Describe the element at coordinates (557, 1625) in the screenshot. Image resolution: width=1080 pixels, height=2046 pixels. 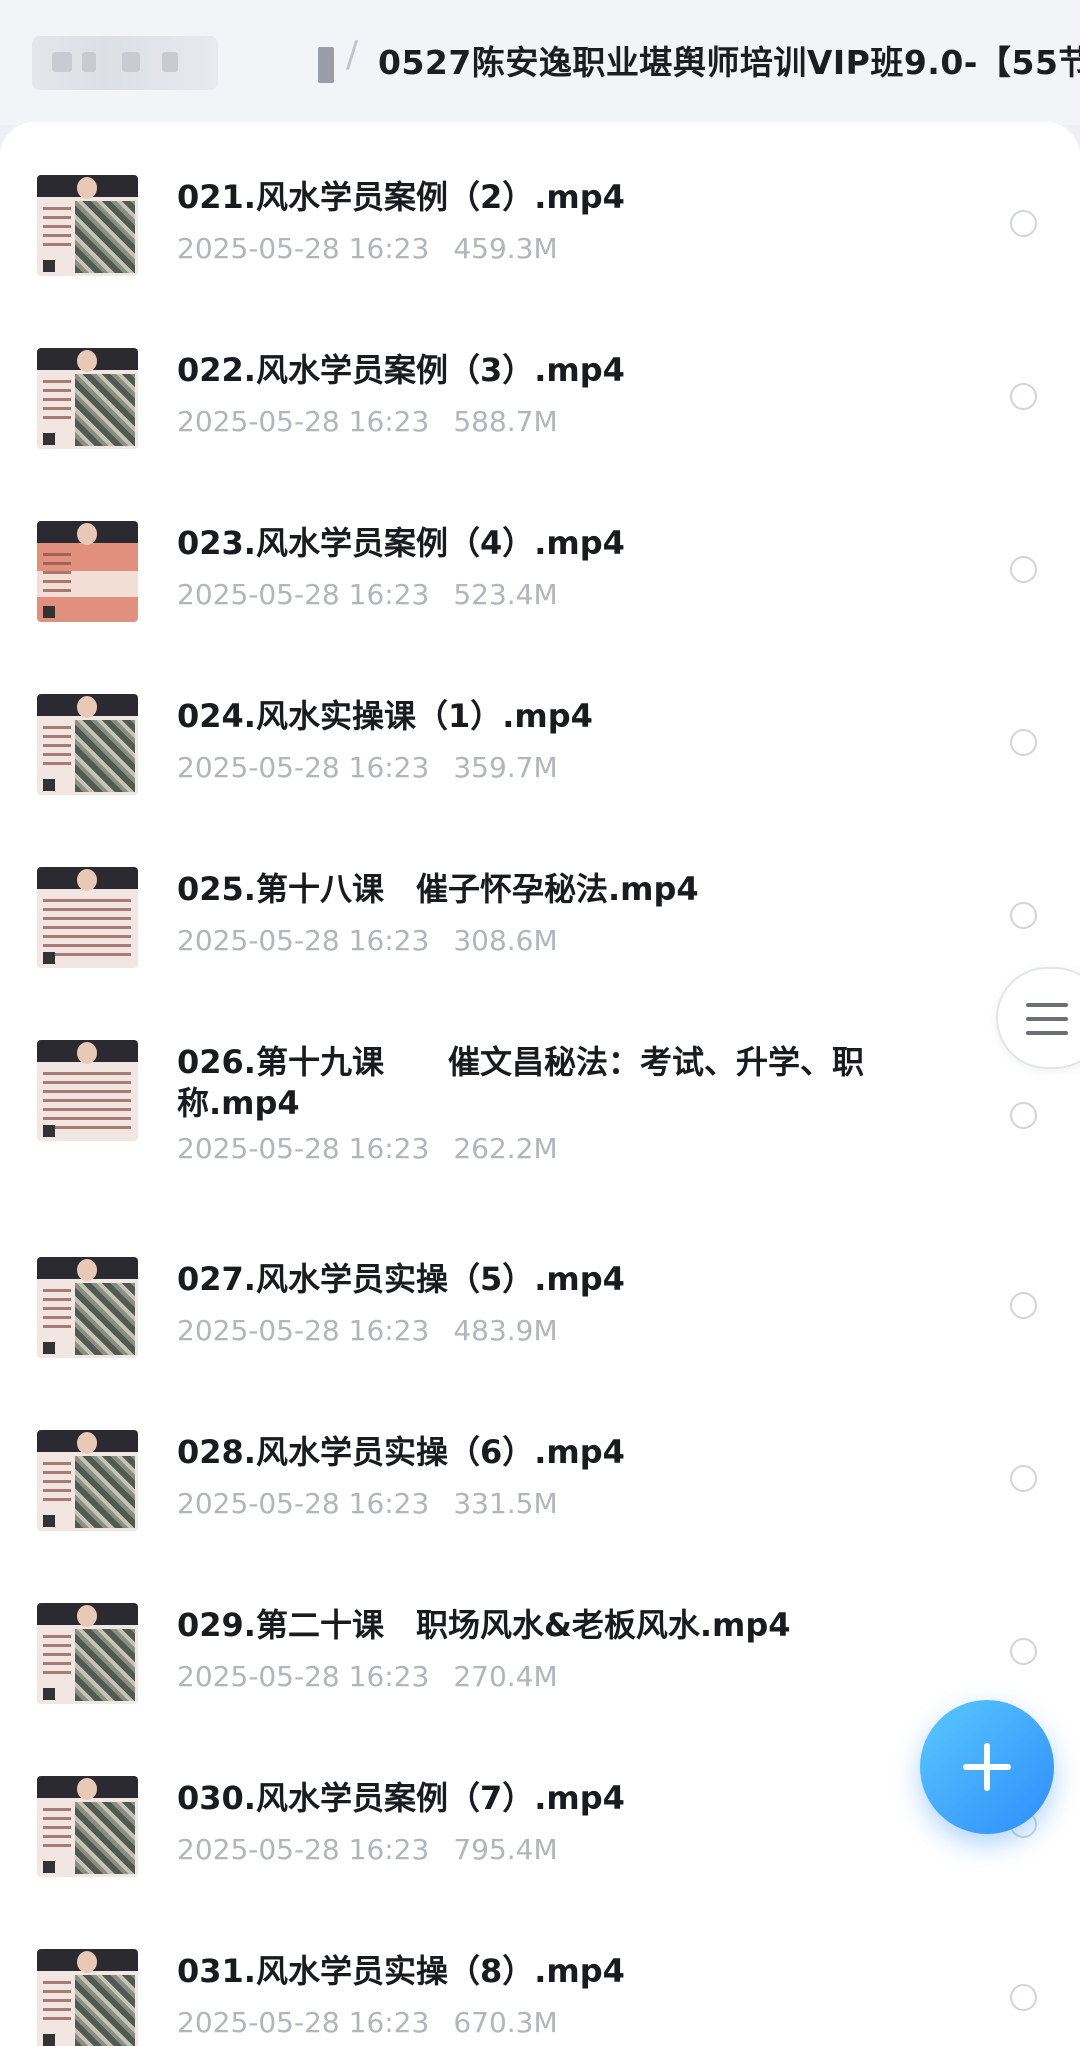
I see `file-name: 029.第二十课 职场风水&老板风水.mp4` at that location.